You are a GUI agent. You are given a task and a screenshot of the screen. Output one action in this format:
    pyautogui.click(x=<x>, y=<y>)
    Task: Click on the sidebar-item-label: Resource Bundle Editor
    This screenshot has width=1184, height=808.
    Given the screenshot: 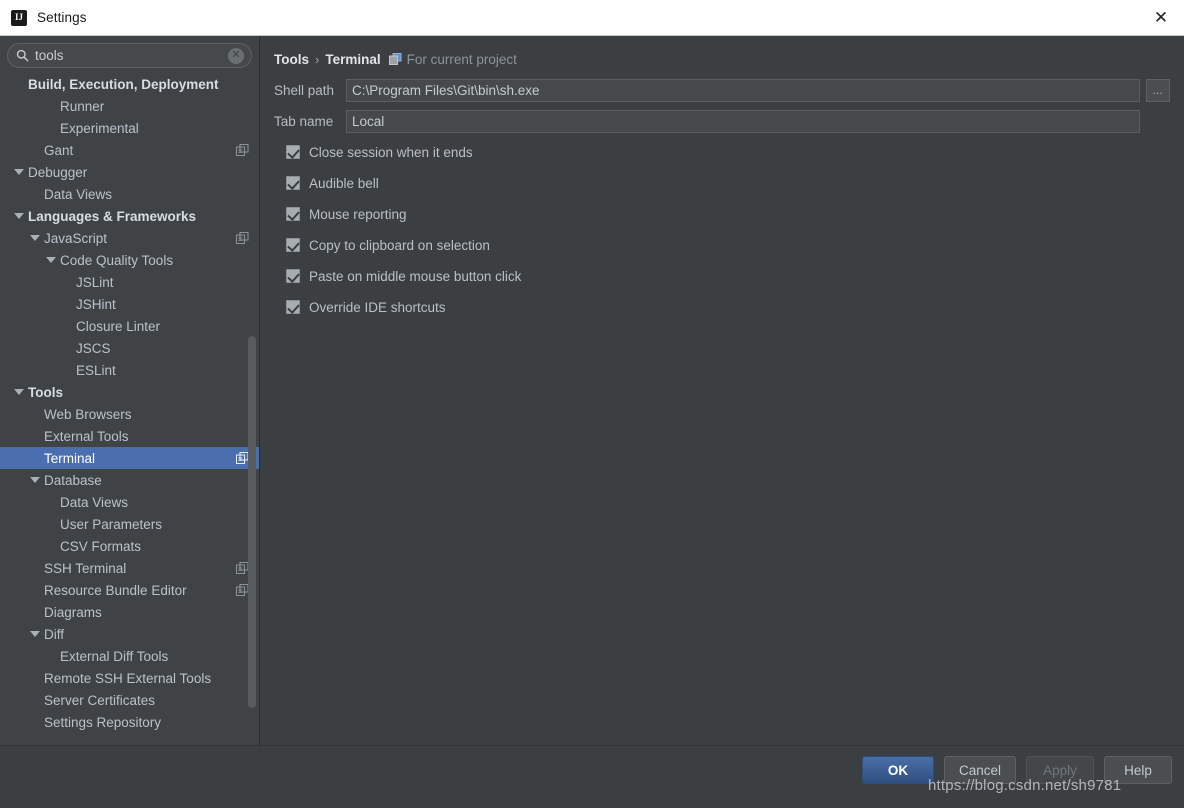 What is the action you would take?
    pyautogui.click(x=115, y=590)
    